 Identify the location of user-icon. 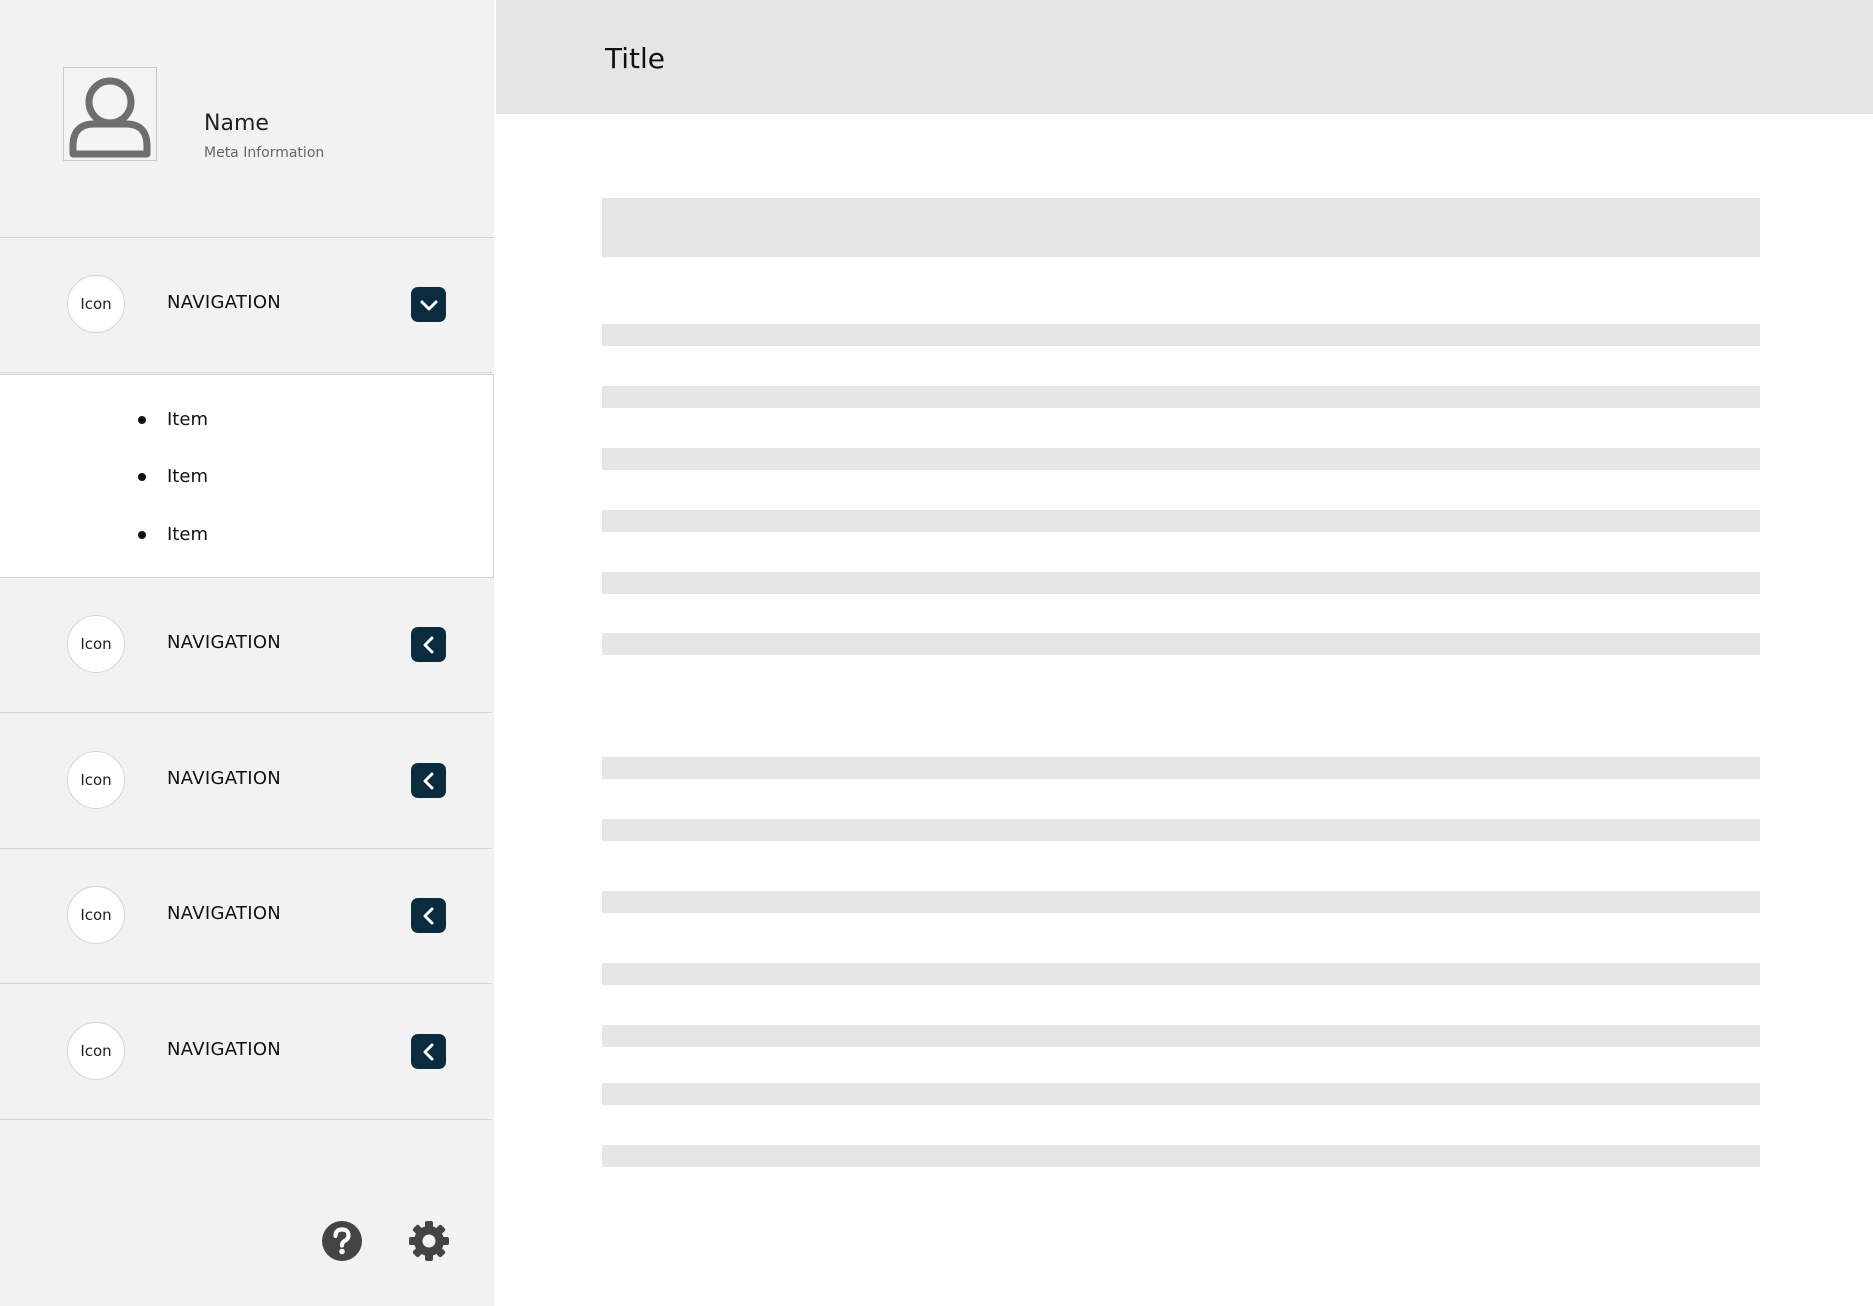
(110, 117).